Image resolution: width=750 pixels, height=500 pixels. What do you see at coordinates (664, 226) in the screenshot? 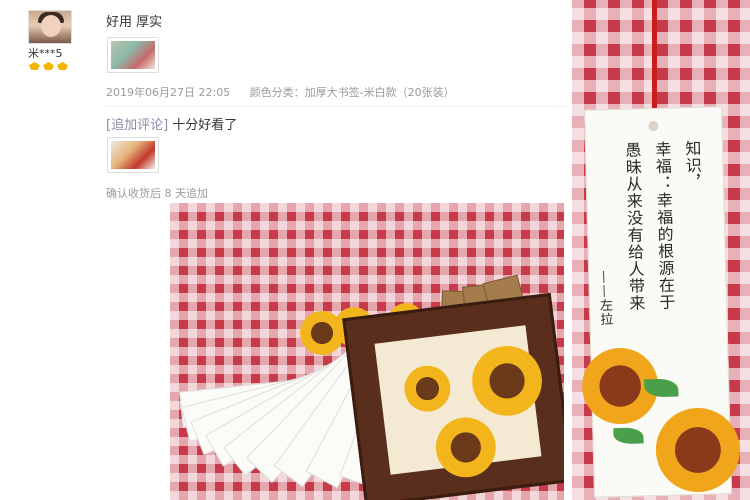
I see `poem-col-2: 幸福：幸福的根源在于` at bounding box center [664, 226].